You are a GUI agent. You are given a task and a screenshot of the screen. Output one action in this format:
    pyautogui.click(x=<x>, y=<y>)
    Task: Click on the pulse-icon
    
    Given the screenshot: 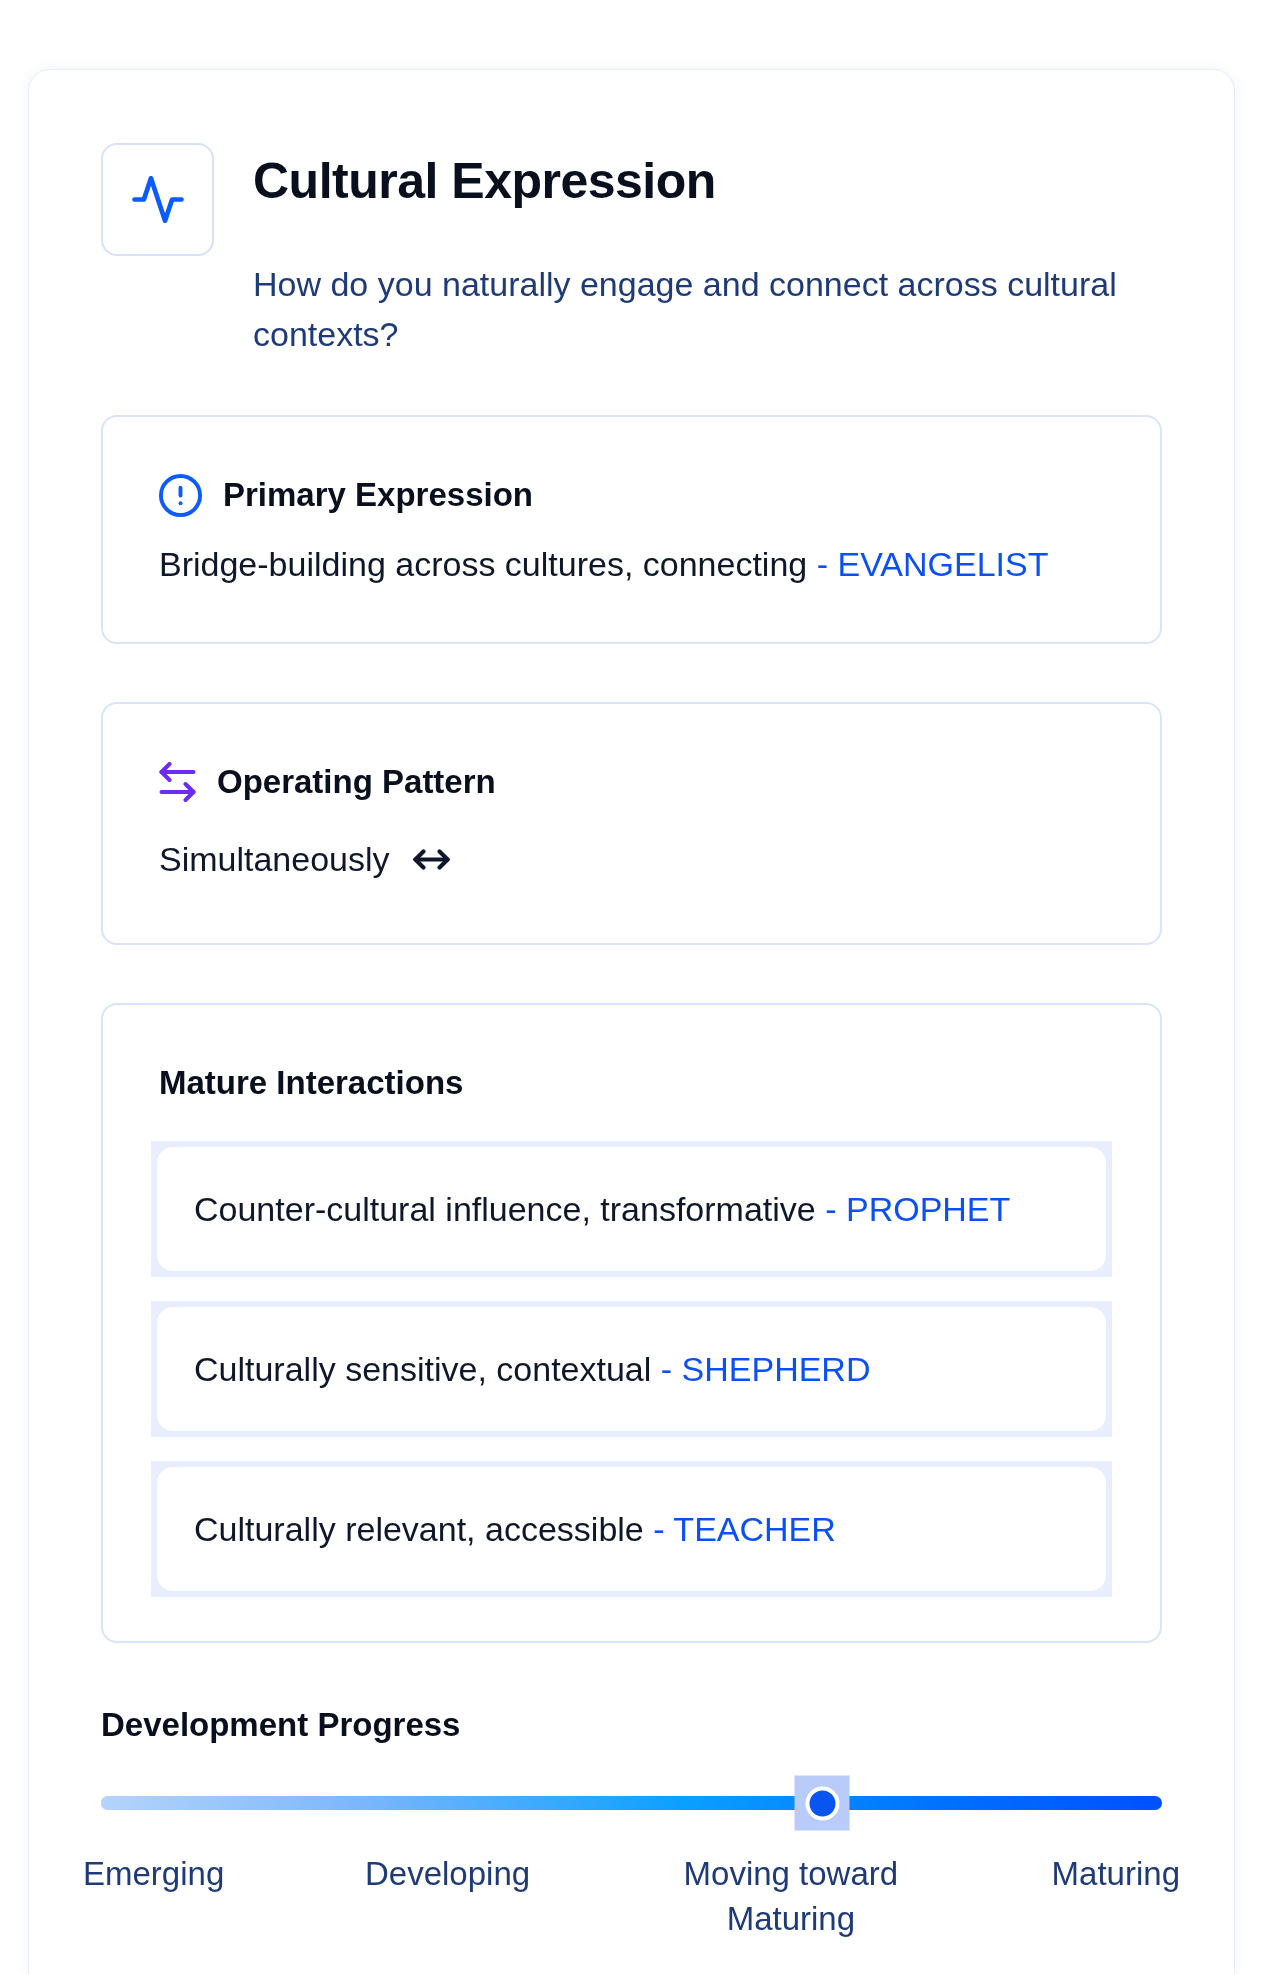 What is the action you would take?
    pyautogui.click(x=157, y=199)
    